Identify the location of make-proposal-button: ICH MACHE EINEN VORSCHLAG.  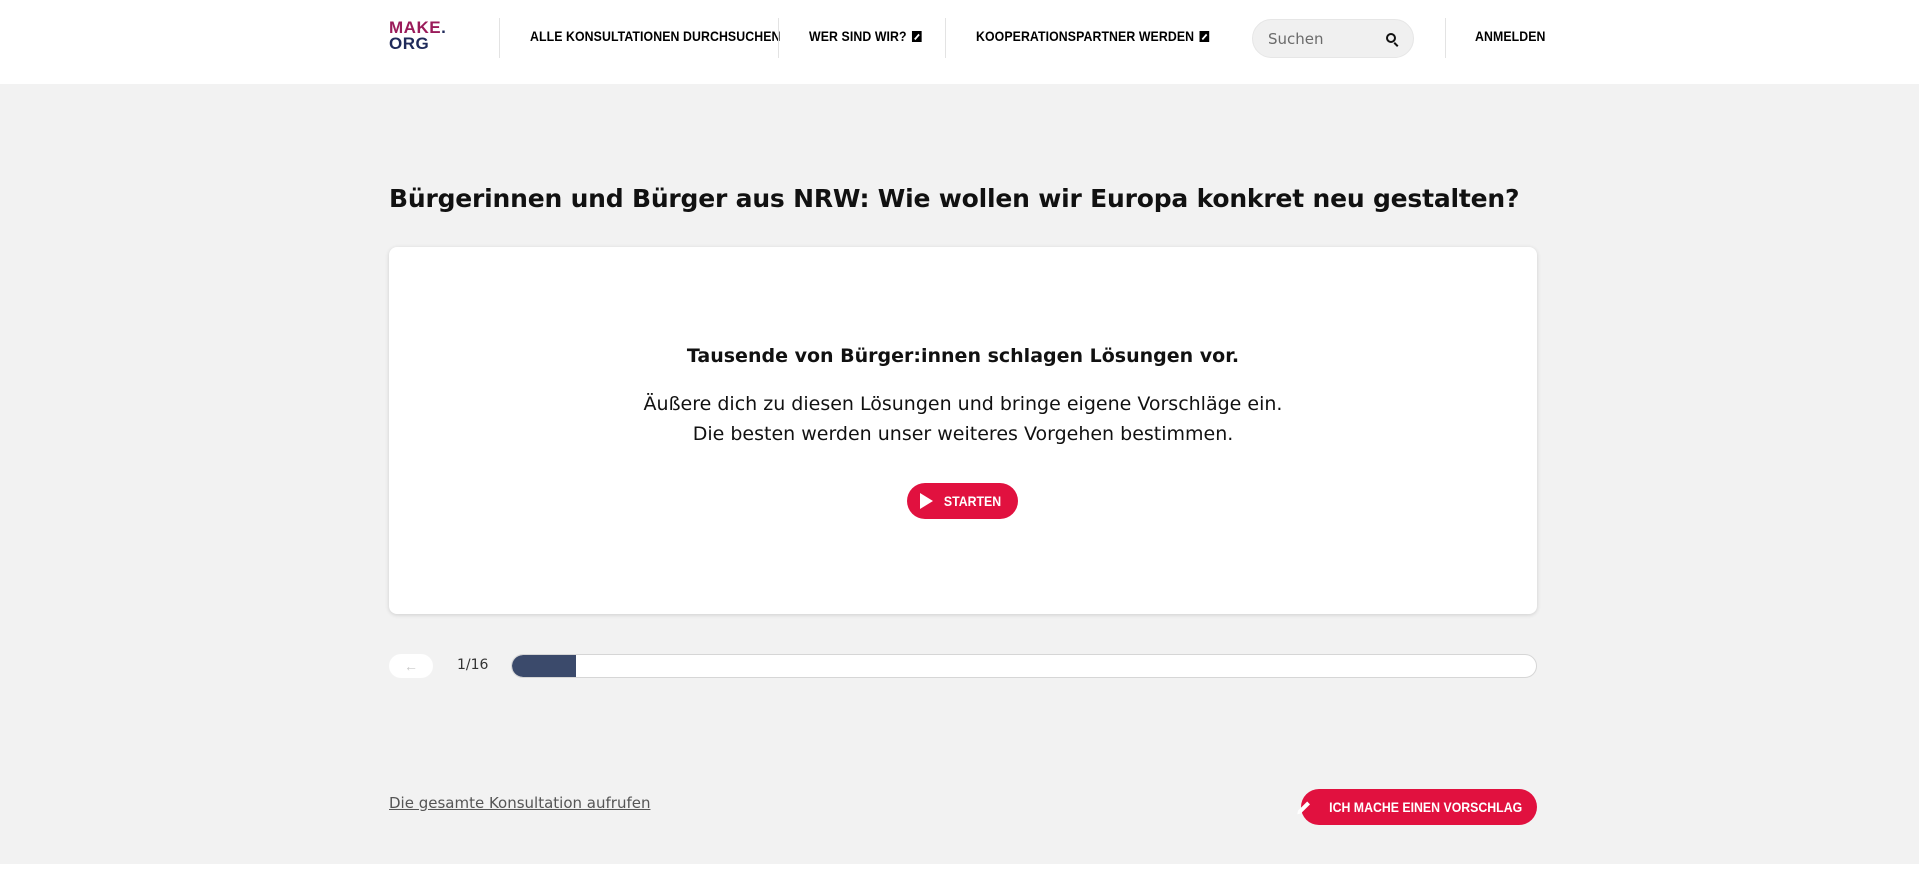
(1417, 807).